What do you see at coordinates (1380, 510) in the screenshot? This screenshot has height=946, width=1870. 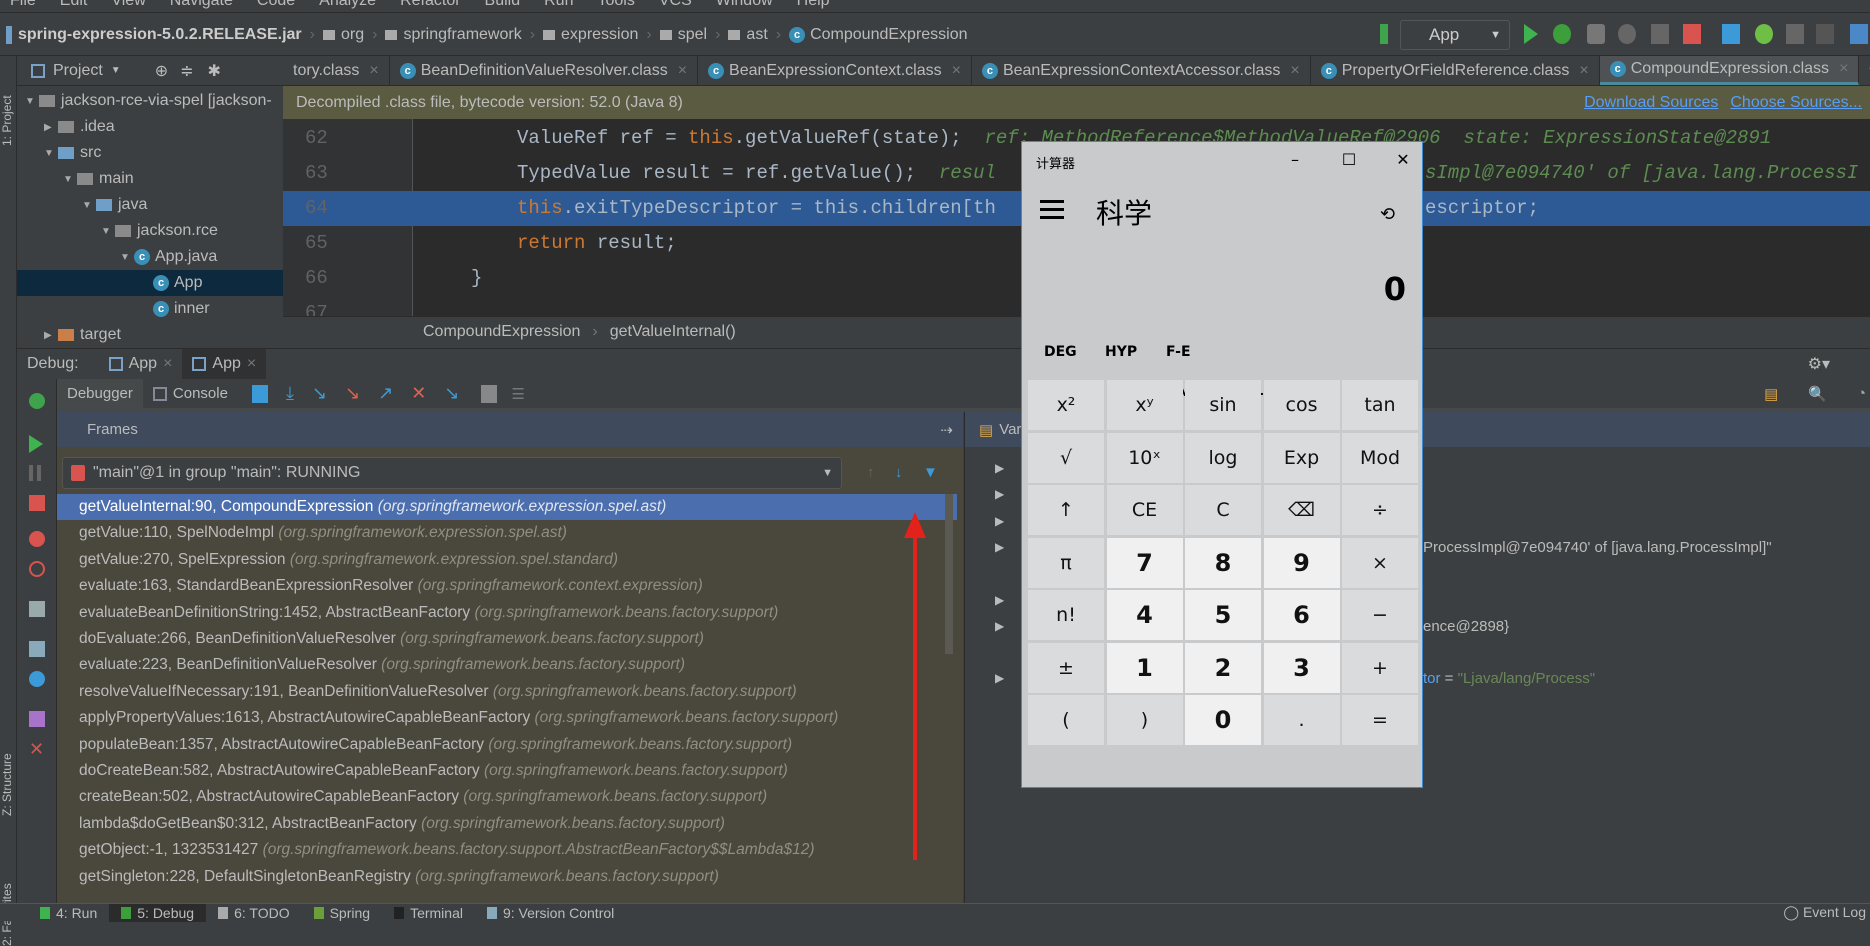 I see `calc-button: ÷` at bounding box center [1380, 510].